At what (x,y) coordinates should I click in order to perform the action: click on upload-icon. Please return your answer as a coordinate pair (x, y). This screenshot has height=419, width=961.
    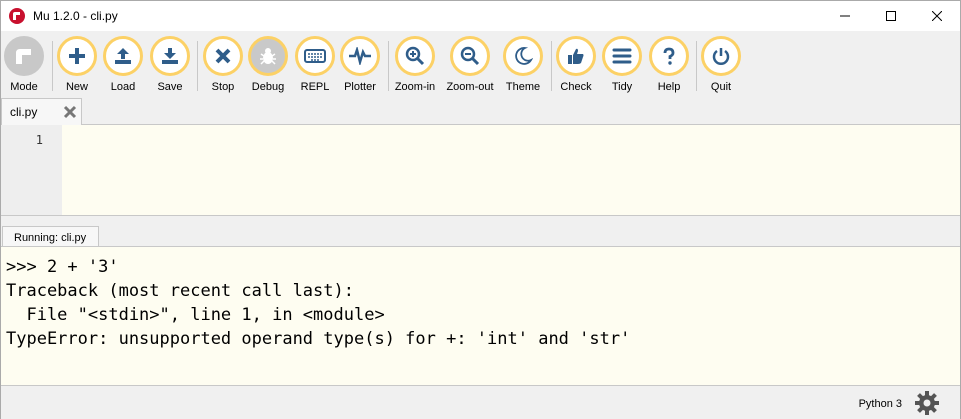
    Looking at the image, I should click on (123, 56).